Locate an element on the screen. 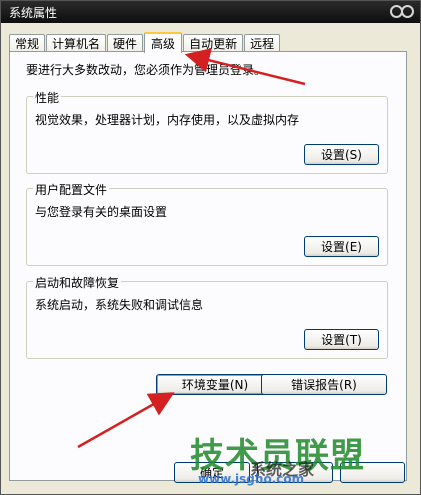  user-profiles-settings-button: 设置(E) is located at coordinates (341, 246).